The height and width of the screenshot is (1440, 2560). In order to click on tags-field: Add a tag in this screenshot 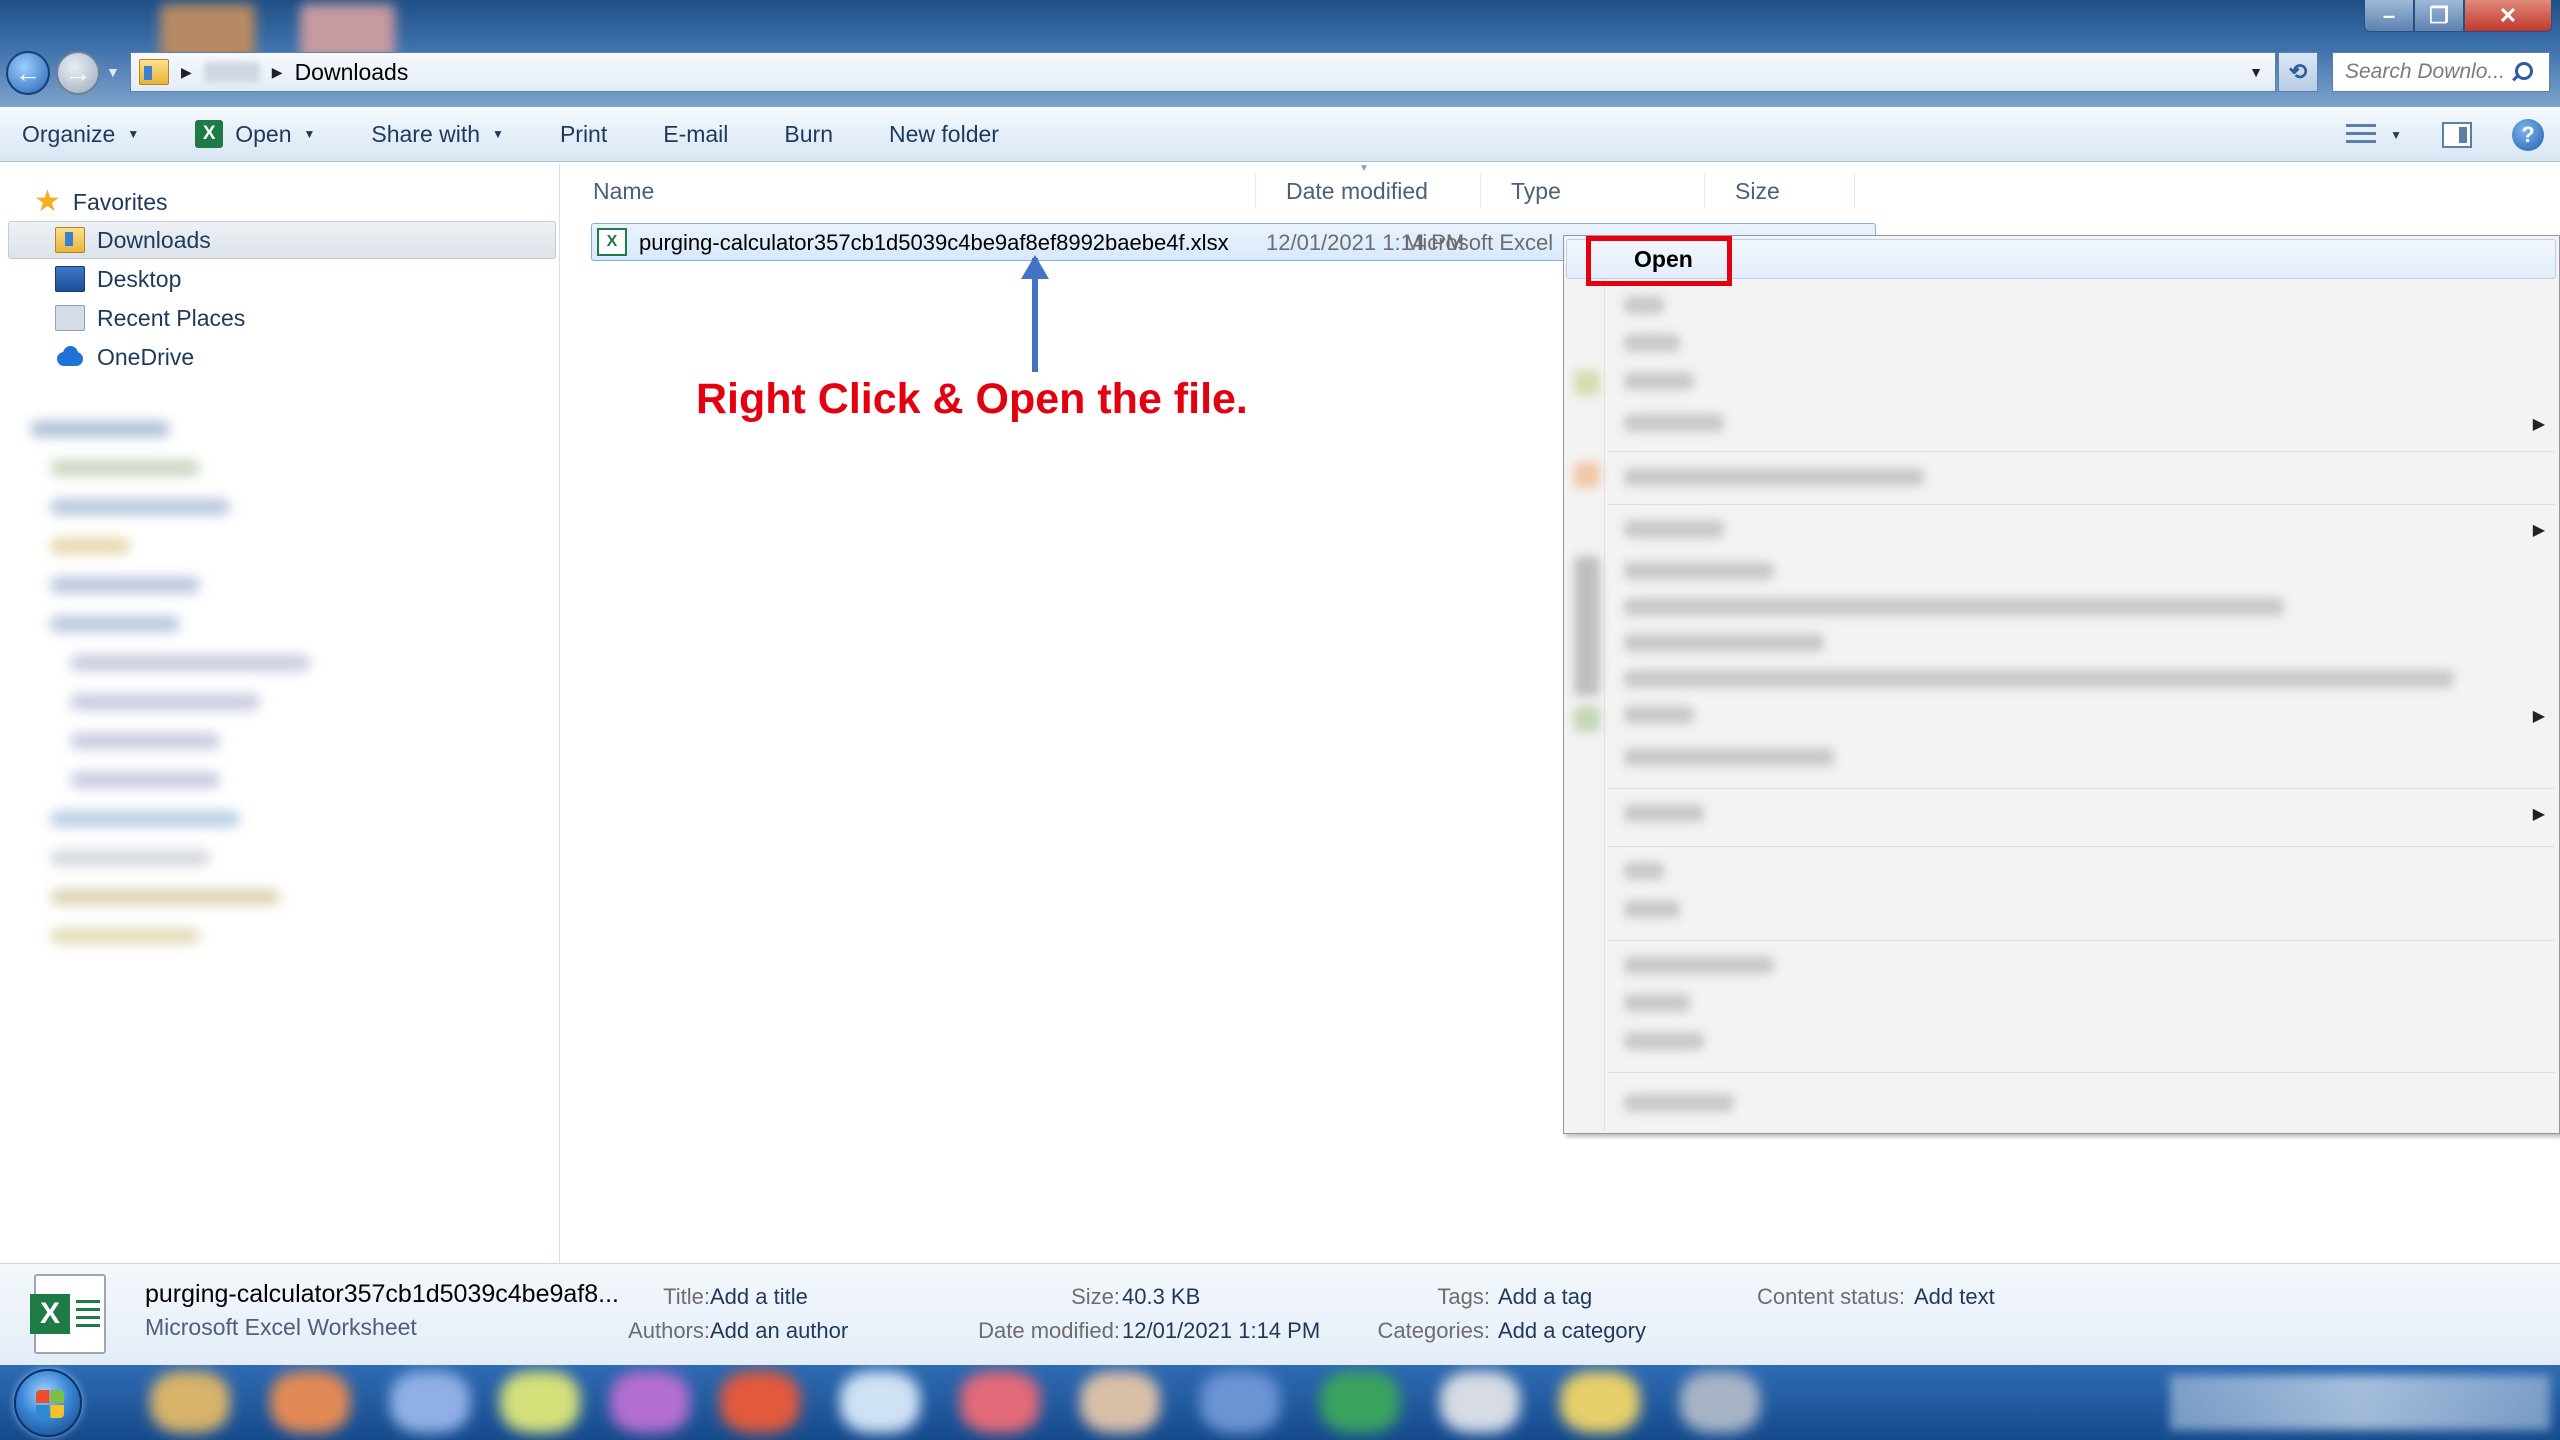, I will do `click(1545, 1297)`.